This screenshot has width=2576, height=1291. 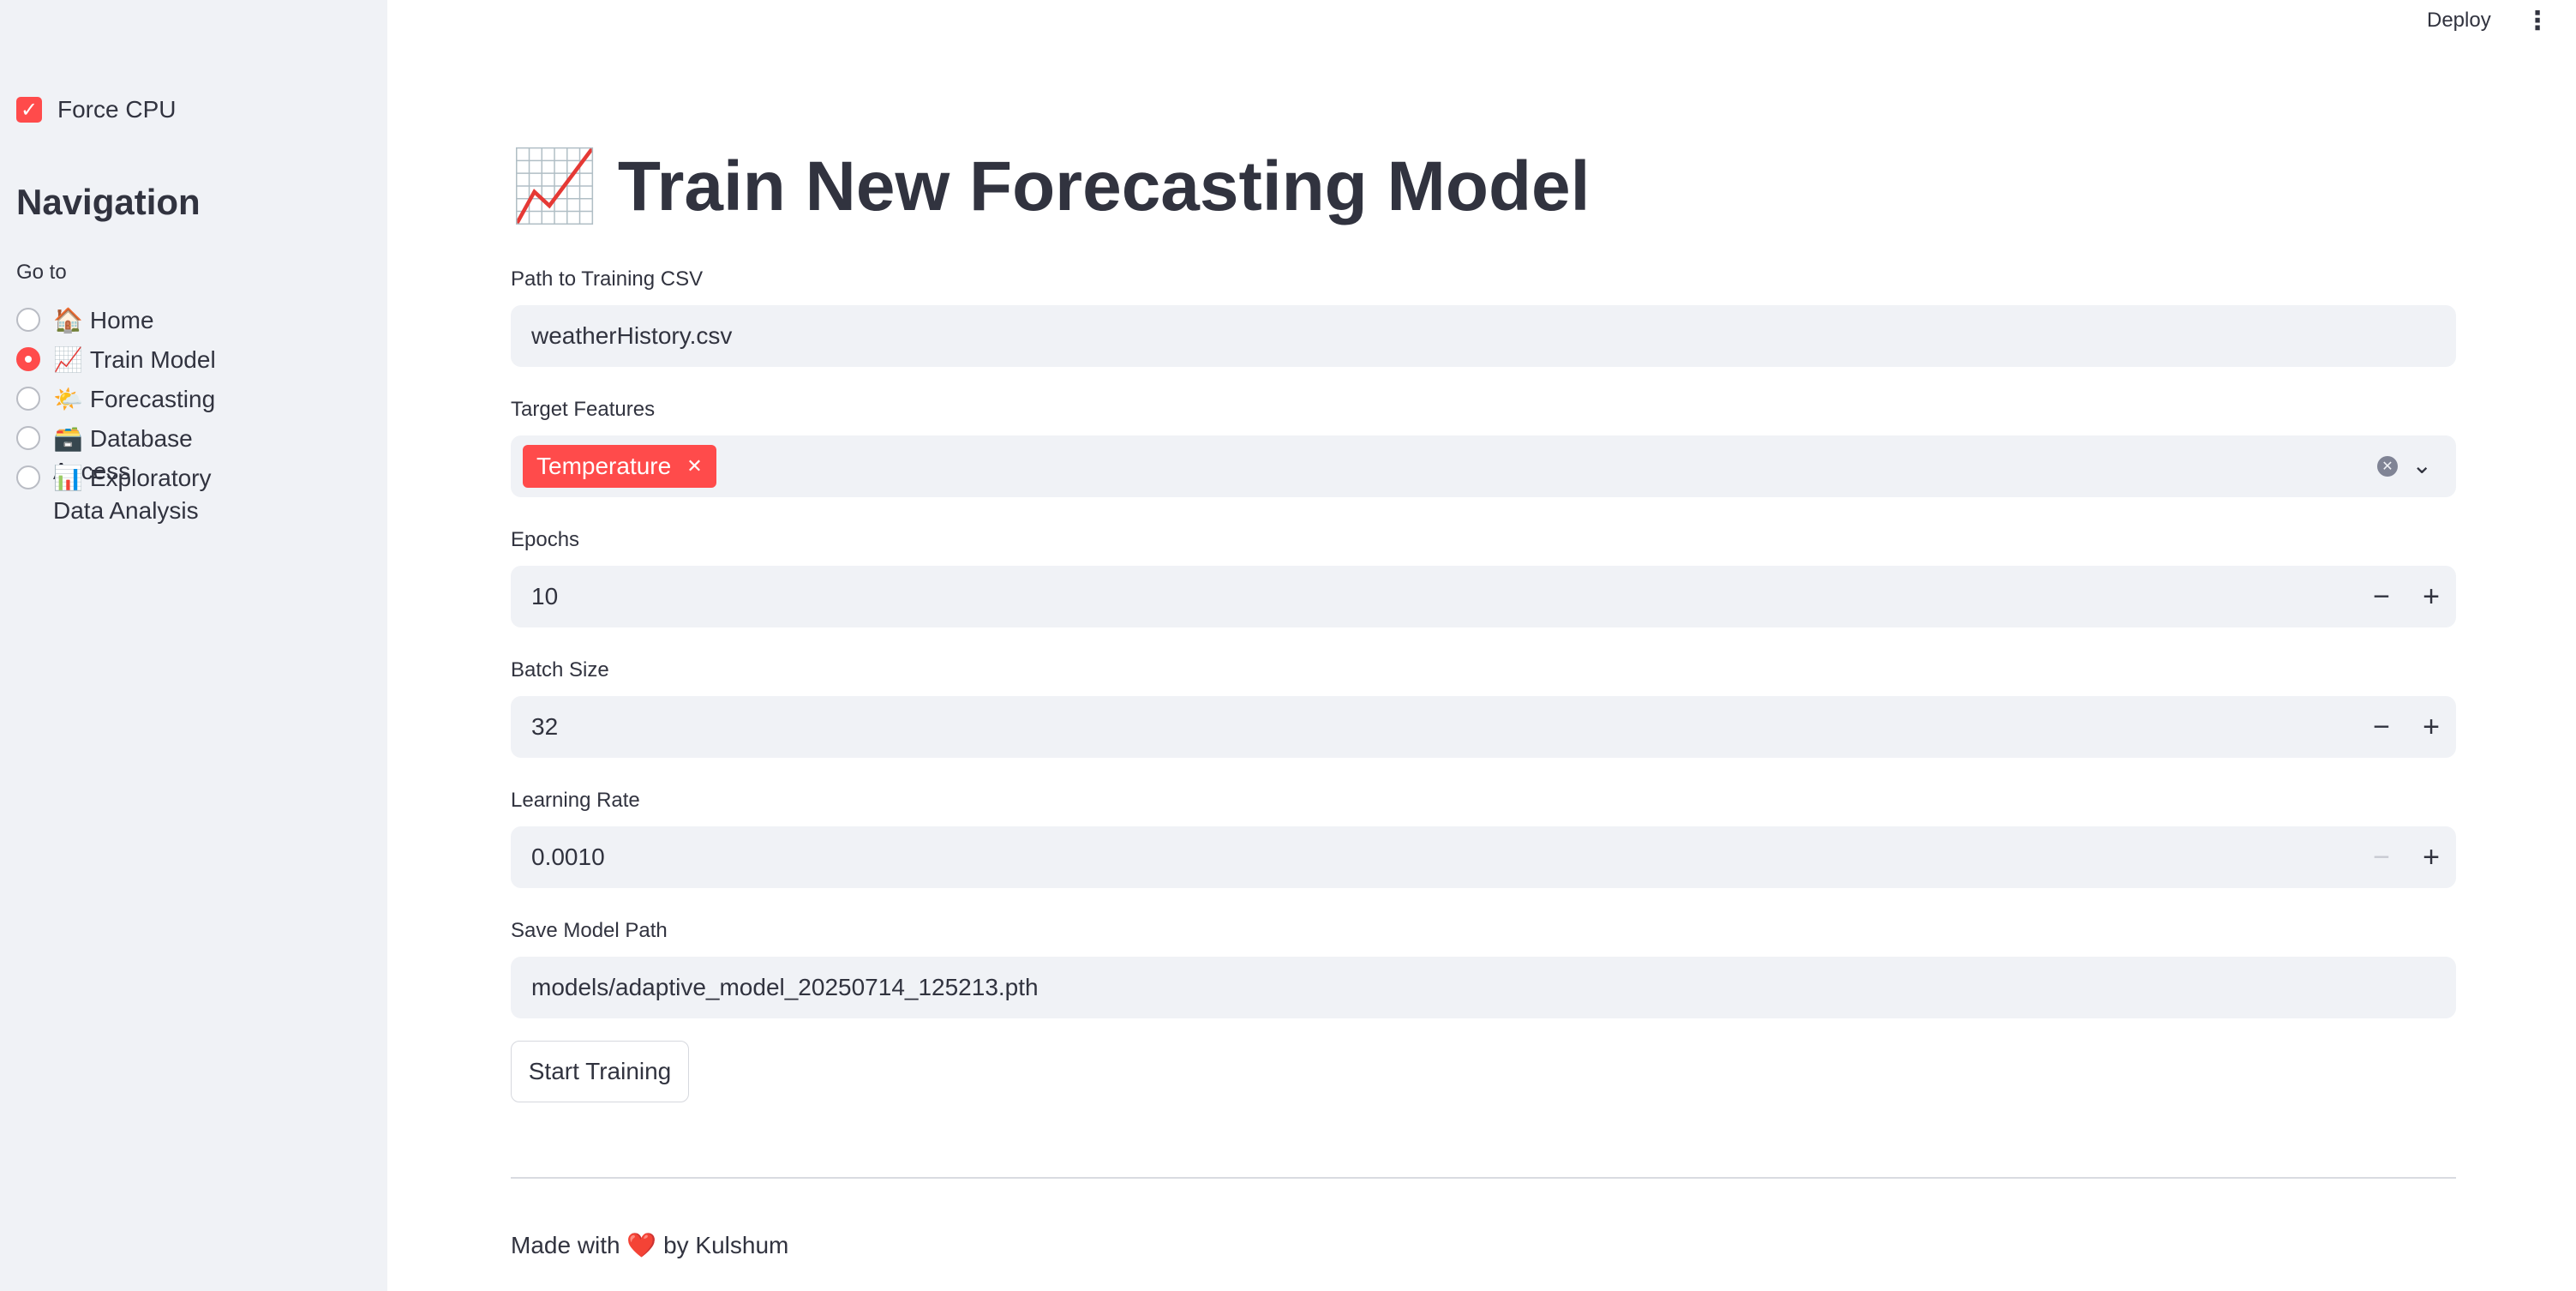 What do you see at coordinates (68, 399) in the screenshot?
I see `sun-cloud-icon: 🌤️` at bounding box center [68, 399].